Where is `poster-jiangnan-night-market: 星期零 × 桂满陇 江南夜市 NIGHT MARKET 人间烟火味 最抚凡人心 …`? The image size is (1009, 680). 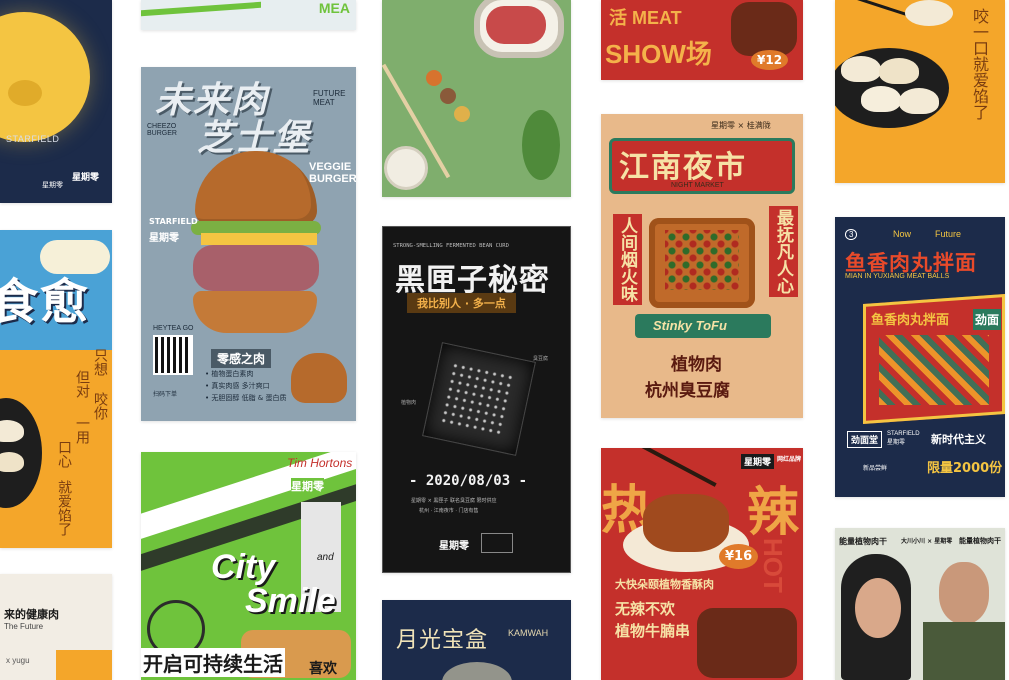 poster-jiangnan-night-market: 星期零 × 桂满陇 江南夜市 NIGHT MARKET 人间烟火味 最抚凡人心 … is located at coordinates (702, 266).